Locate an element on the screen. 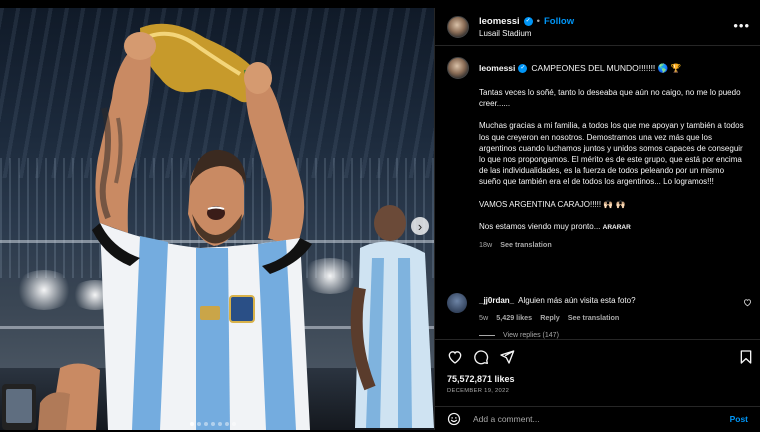 The image size is (760, 432). player-head is located at coordinates (217, 197).